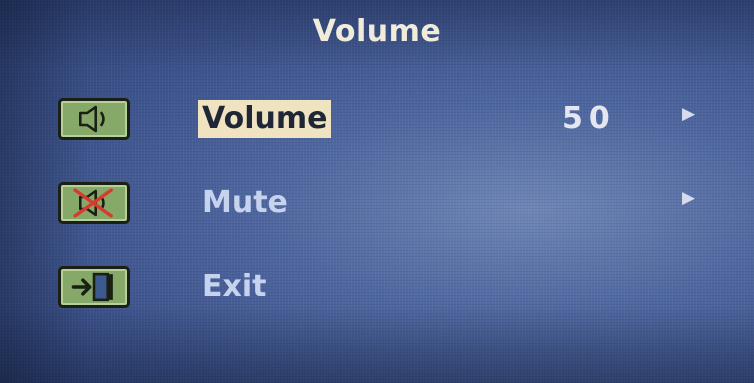 The image size is (754, 383). What do you see at coordinates (94, 119) in the screenshot?
I see `speaker-icon` at bounding box center [94, 119].